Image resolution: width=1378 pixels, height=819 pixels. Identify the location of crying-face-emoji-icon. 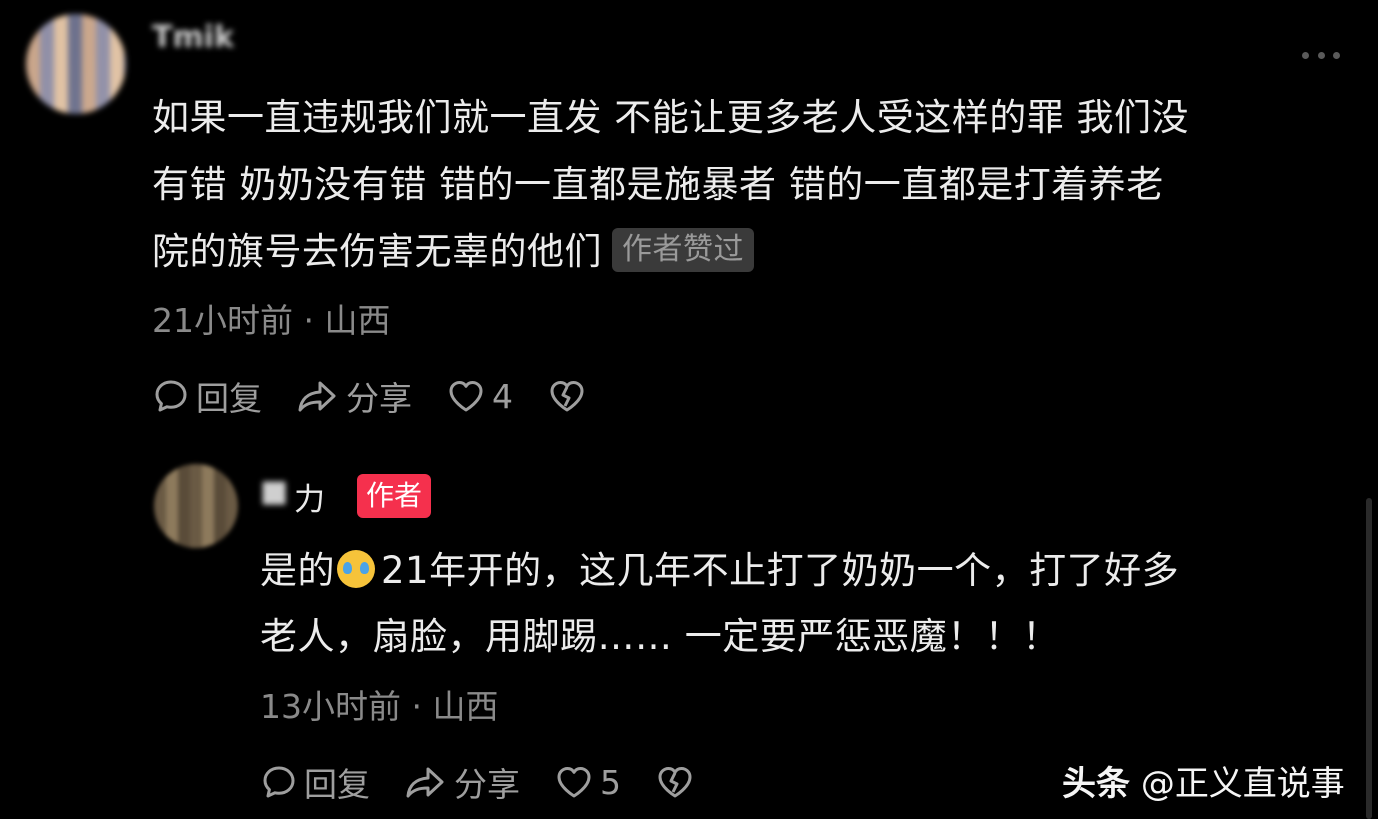
(356, 568).